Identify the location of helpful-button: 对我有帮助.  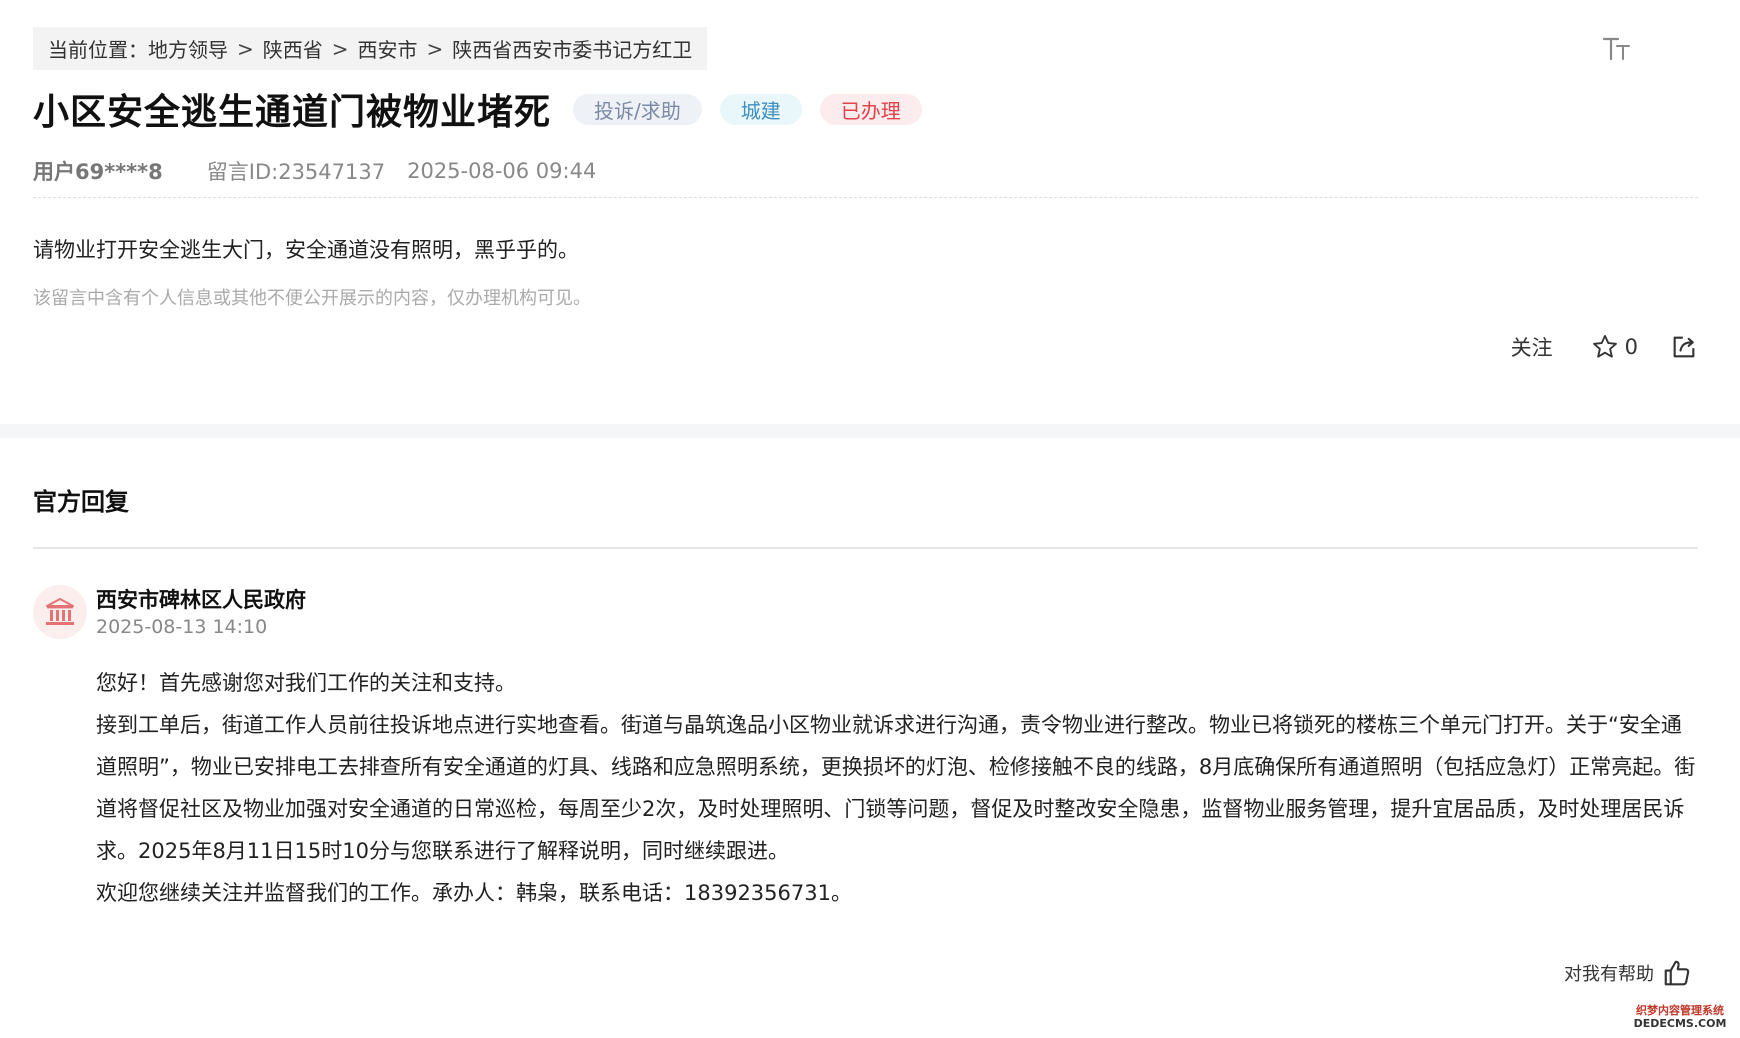
(1628, 973).